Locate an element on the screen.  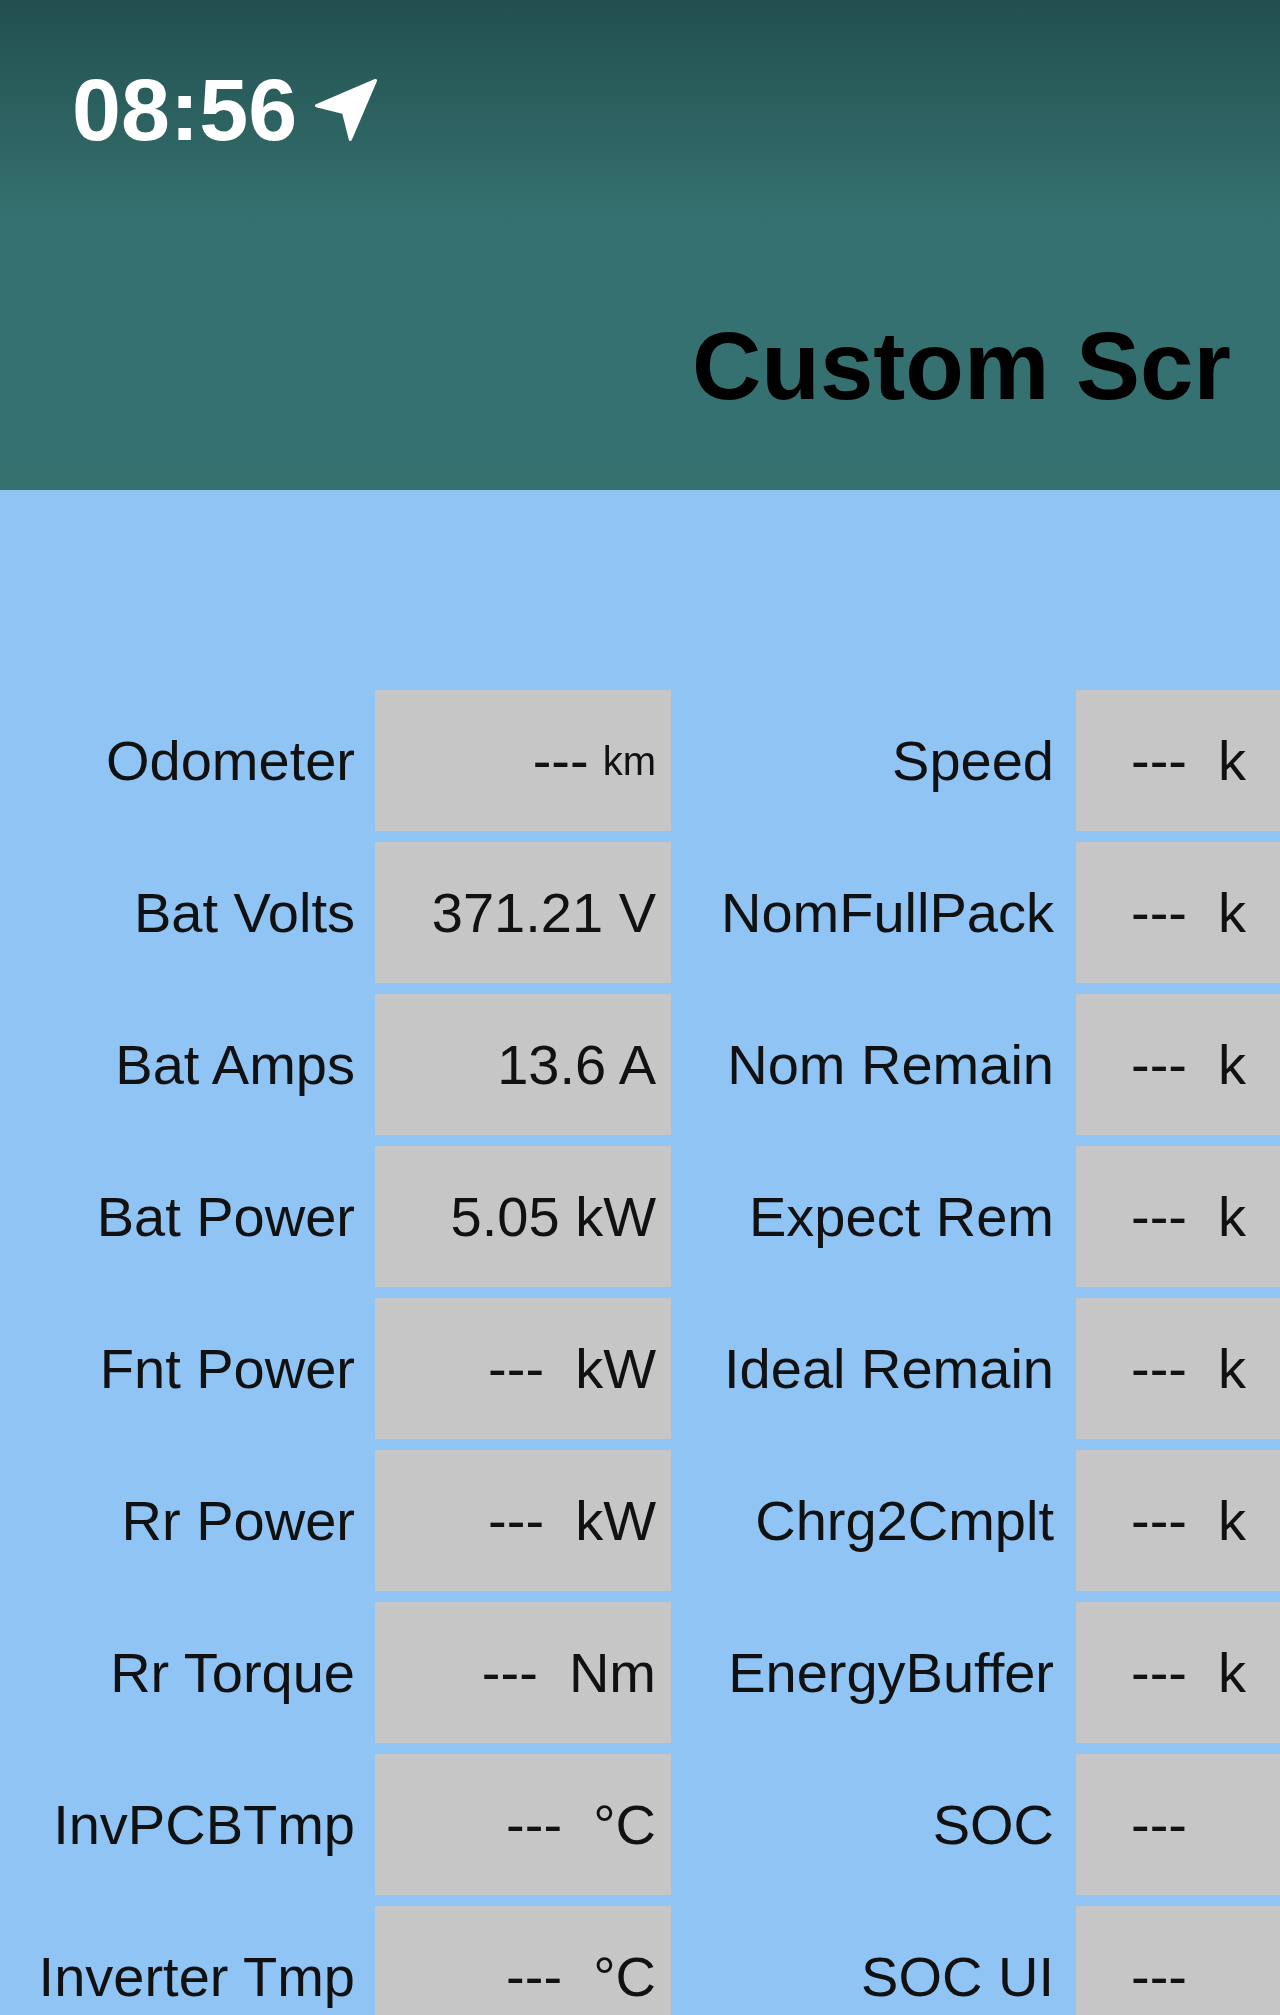
screen-title: Custom Scr is located at coordinates (962, 366).